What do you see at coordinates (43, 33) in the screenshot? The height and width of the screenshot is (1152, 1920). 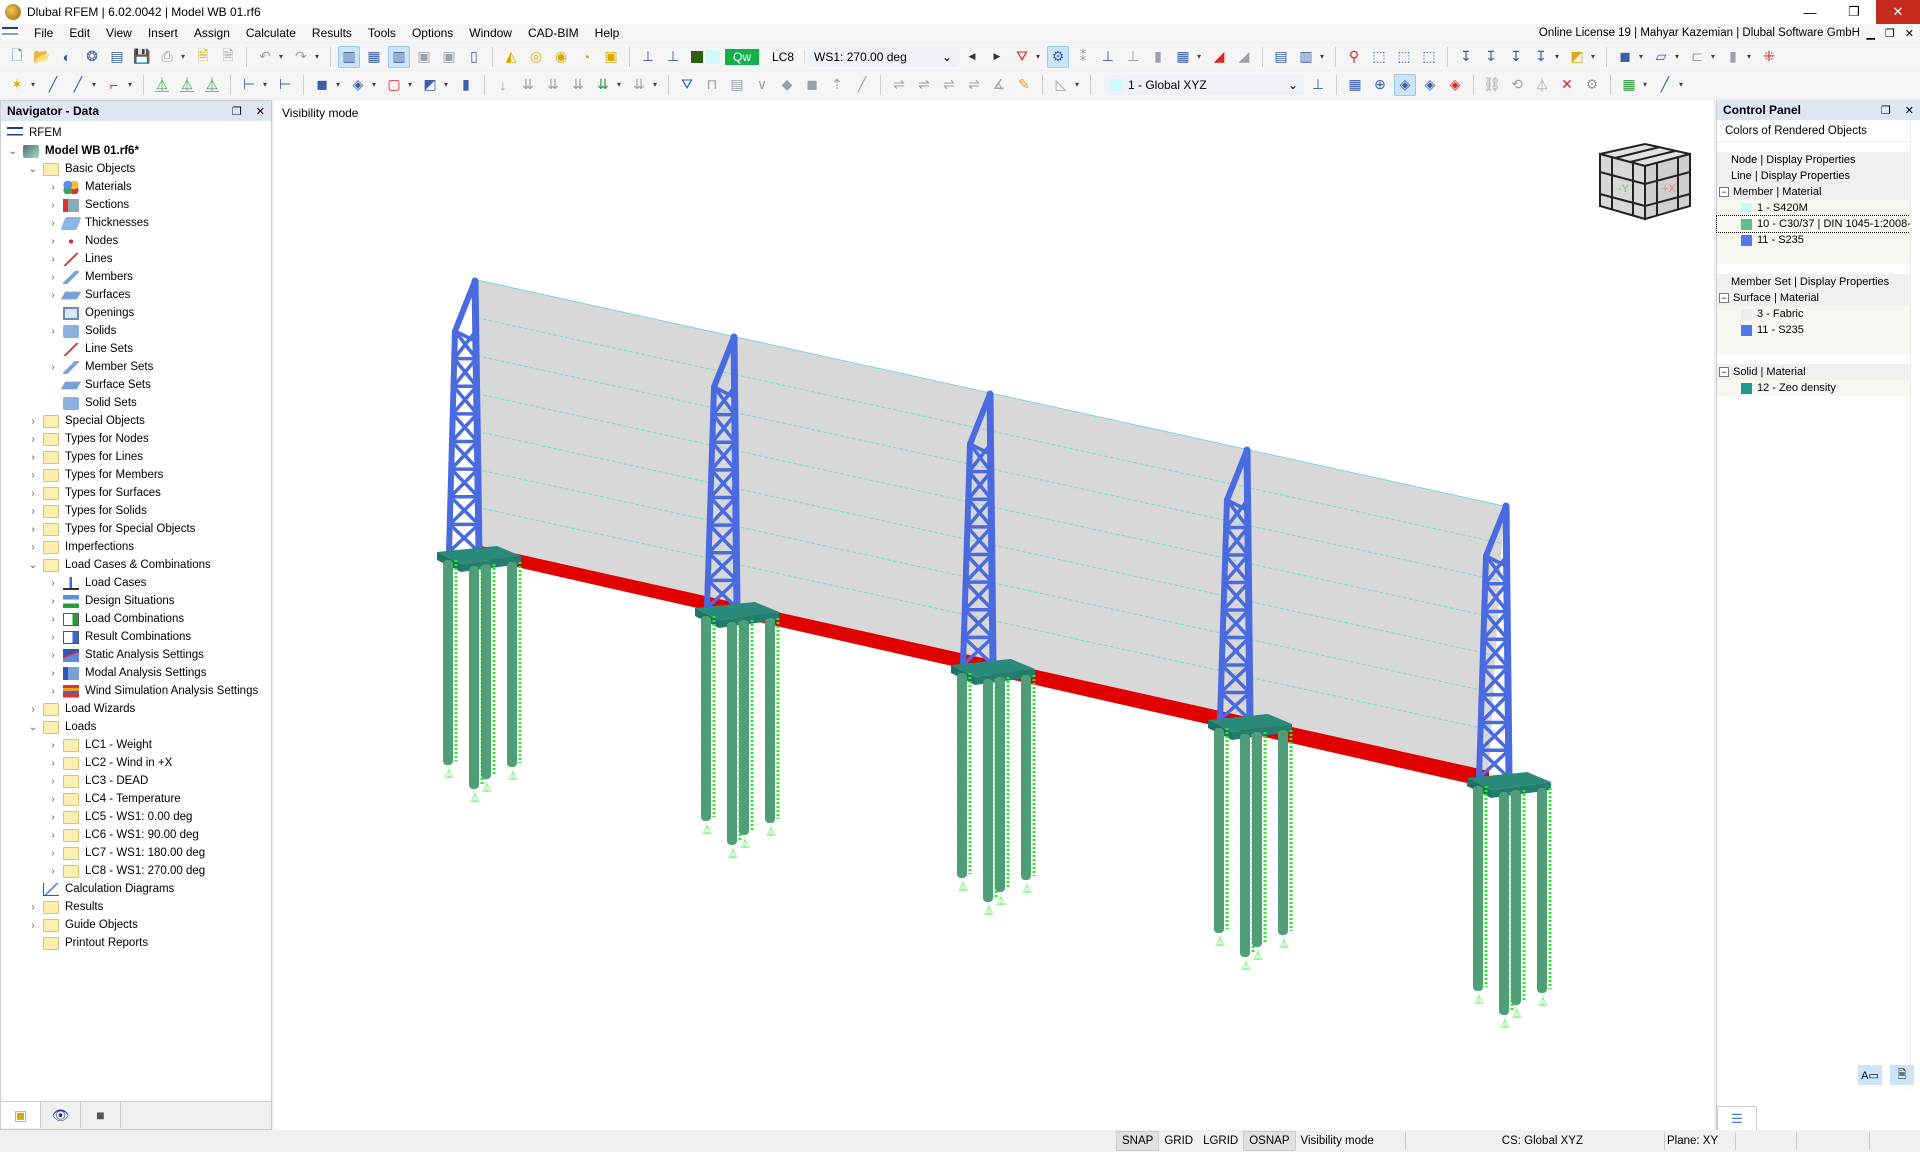 I see `menu-file: File` at bounding box center [43, 33].